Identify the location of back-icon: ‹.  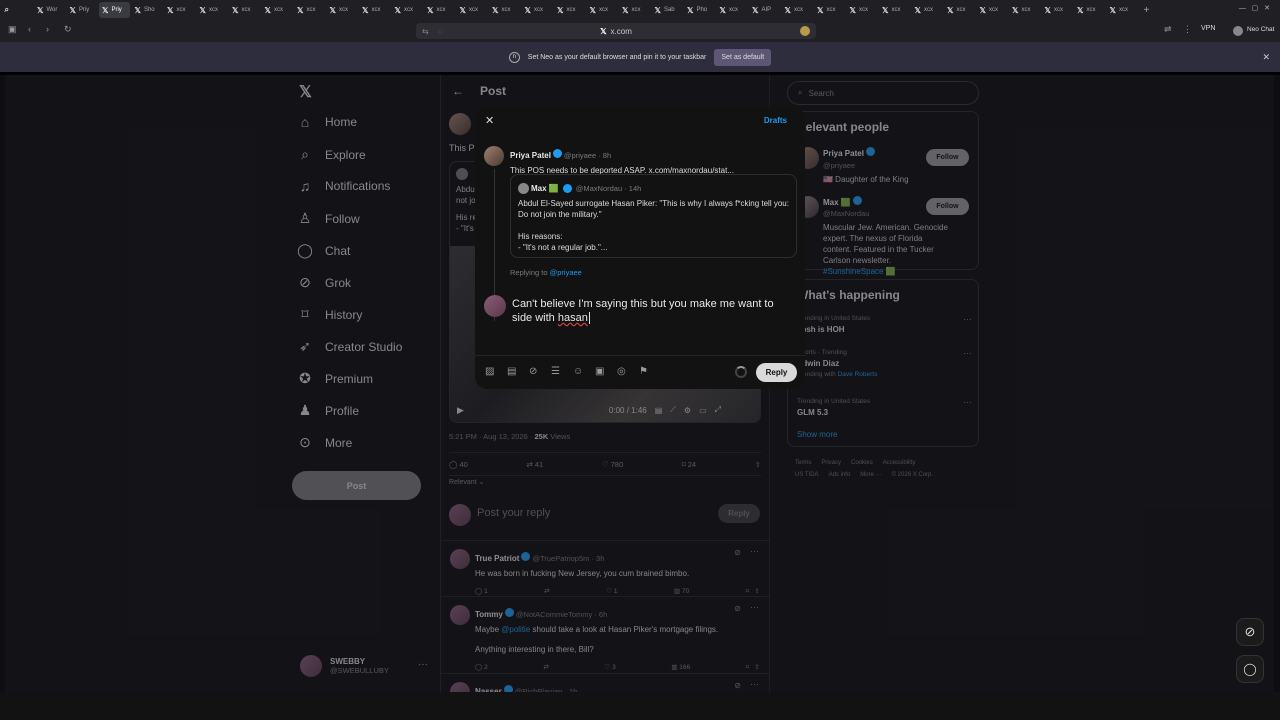
(29, 29).